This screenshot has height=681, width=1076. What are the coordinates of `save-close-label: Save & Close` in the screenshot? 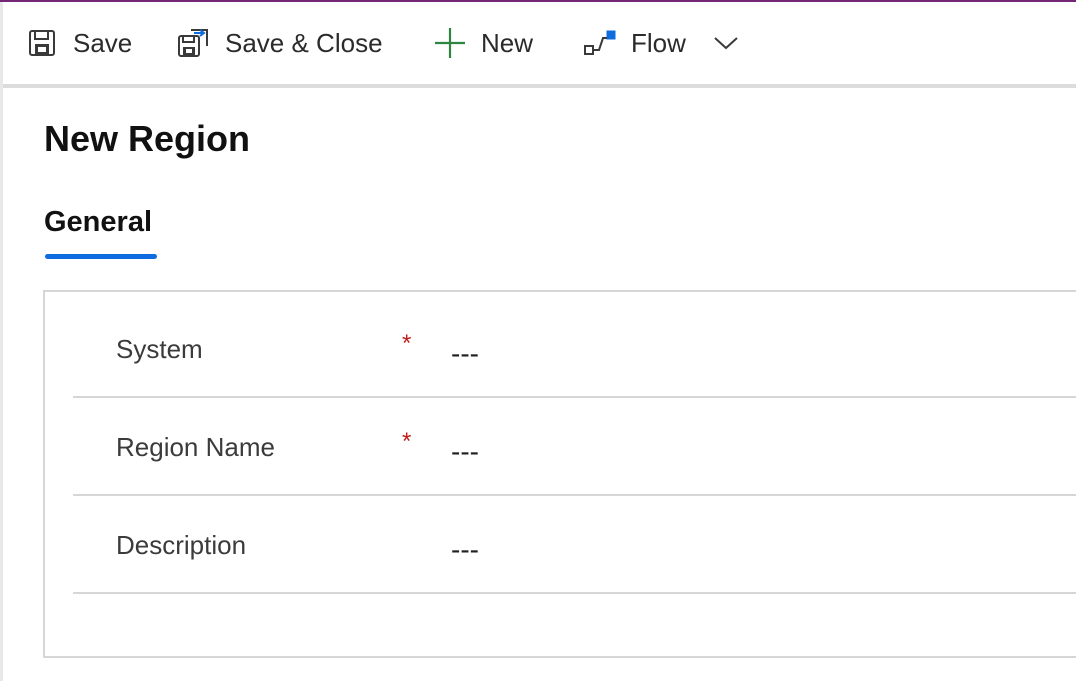 It's located at (304, 42).